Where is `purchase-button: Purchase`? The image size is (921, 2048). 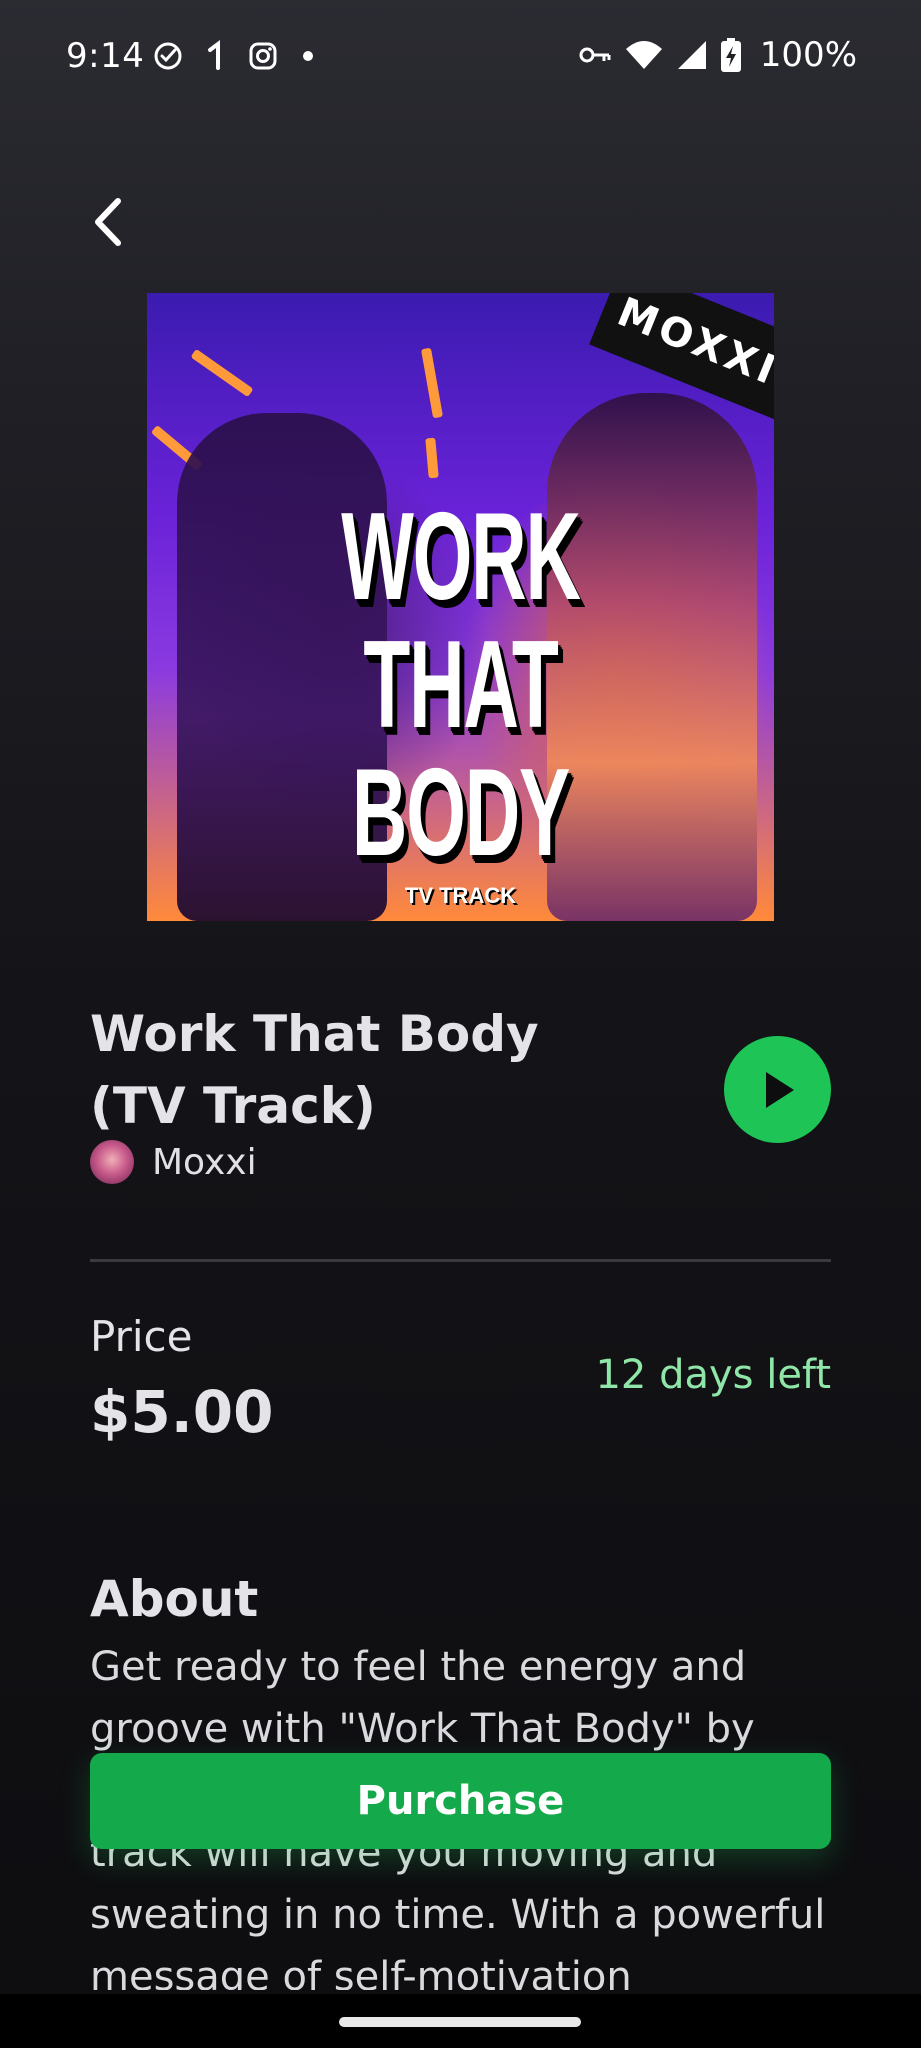 purchase-button: Purchase is located at coordinates (460, 1801).